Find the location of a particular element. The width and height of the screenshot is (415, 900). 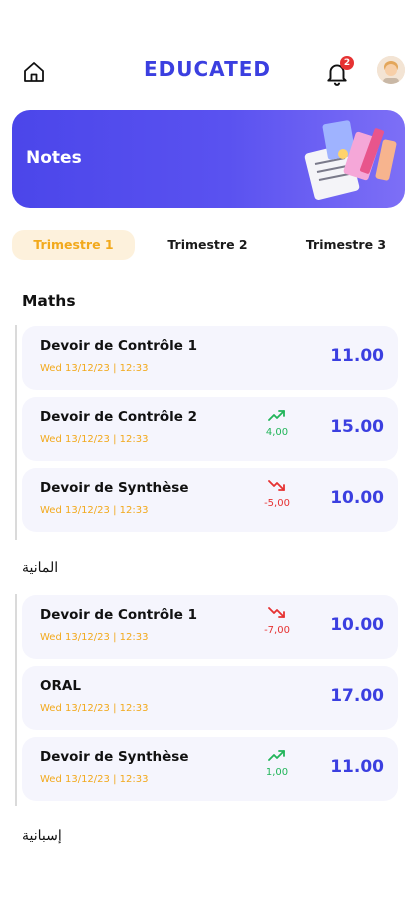

notification-badge: 2 is located at coordinates (347, 63).